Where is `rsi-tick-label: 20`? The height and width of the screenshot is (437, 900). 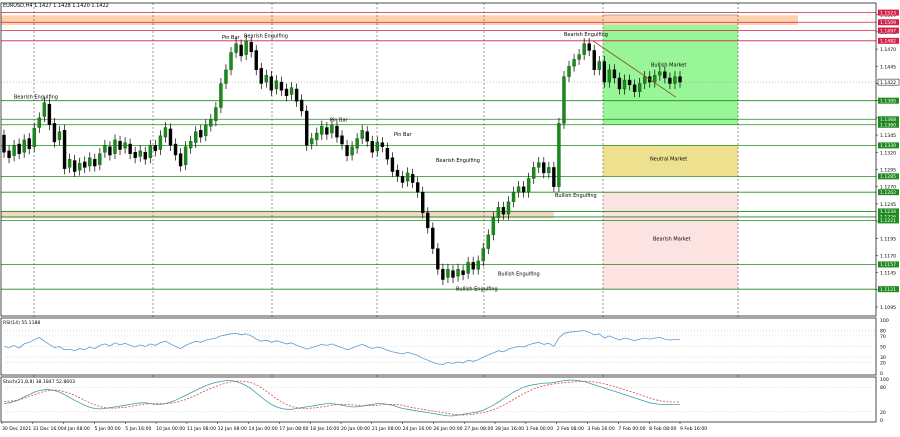 rsi-tick-label: 20 is located at coordinates (883, 363).